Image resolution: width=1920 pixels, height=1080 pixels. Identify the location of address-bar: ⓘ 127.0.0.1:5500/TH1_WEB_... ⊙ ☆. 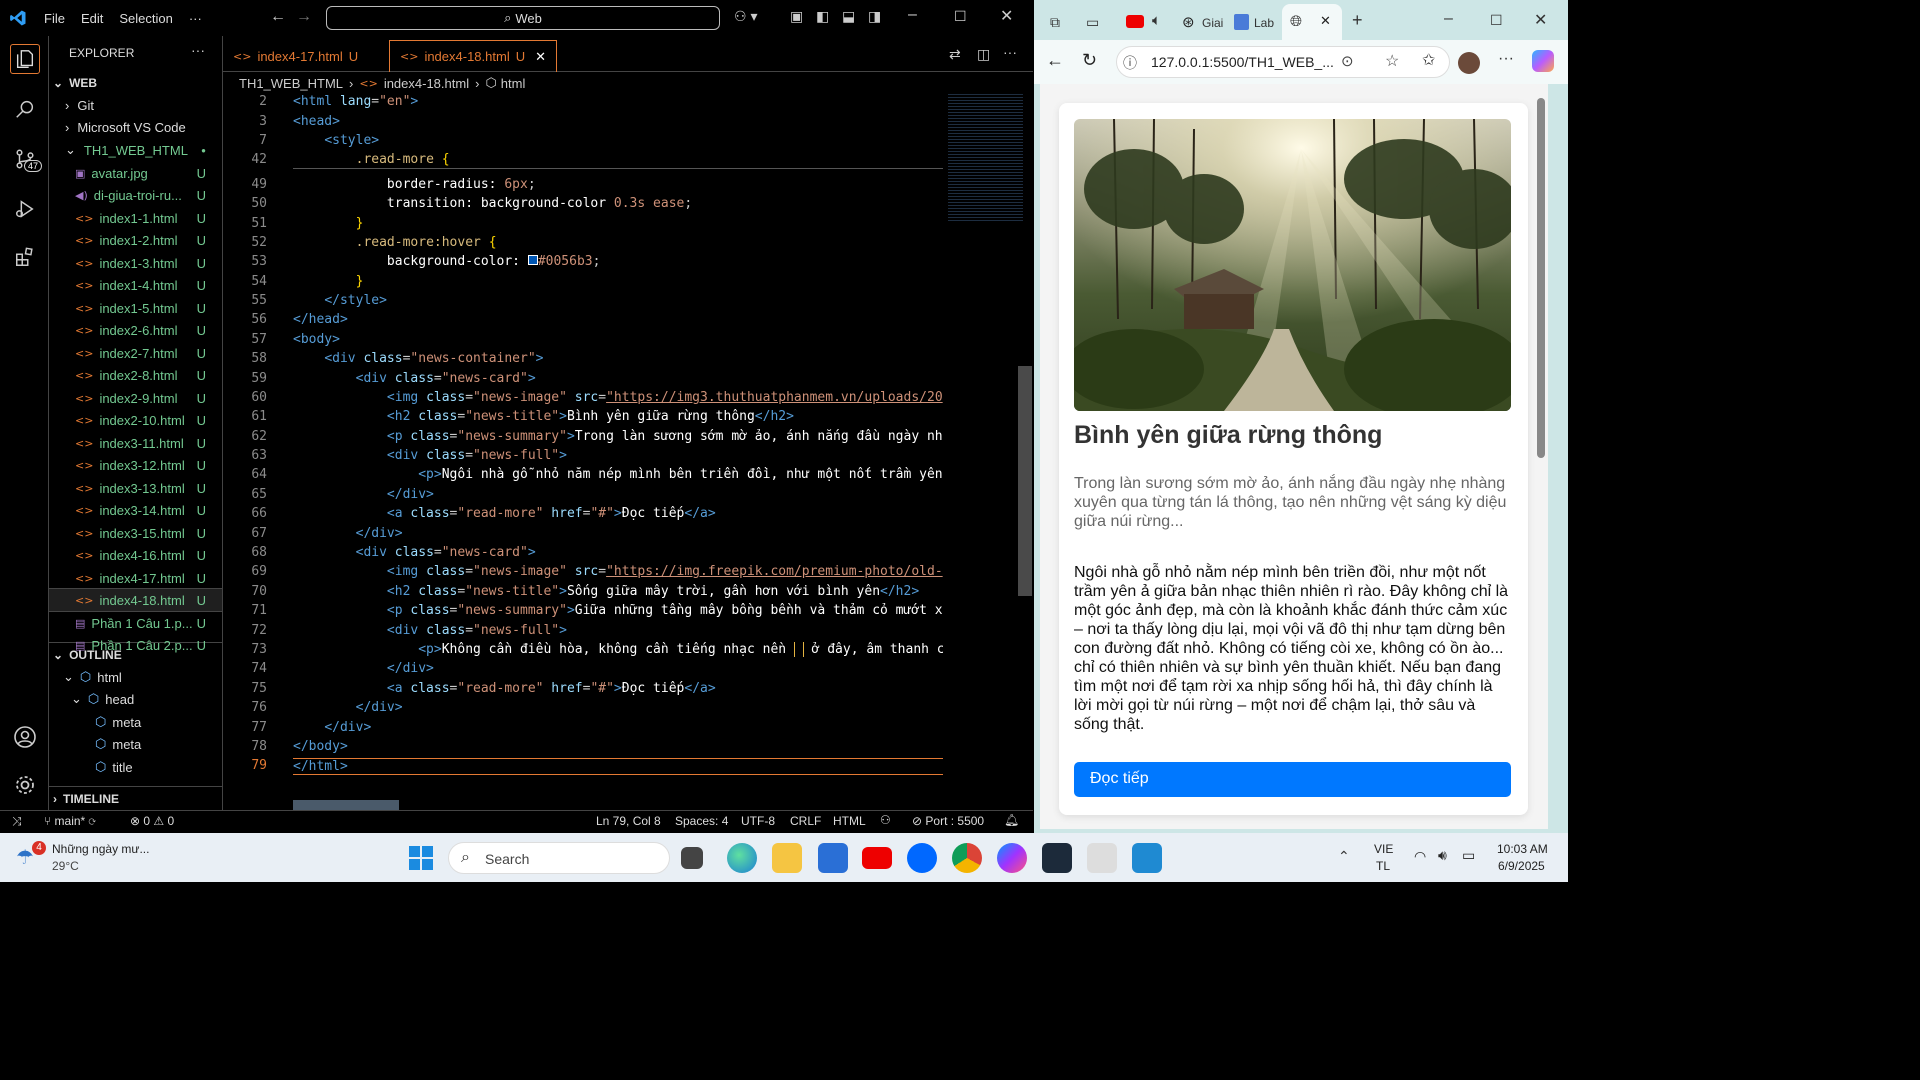
(1283, 62).